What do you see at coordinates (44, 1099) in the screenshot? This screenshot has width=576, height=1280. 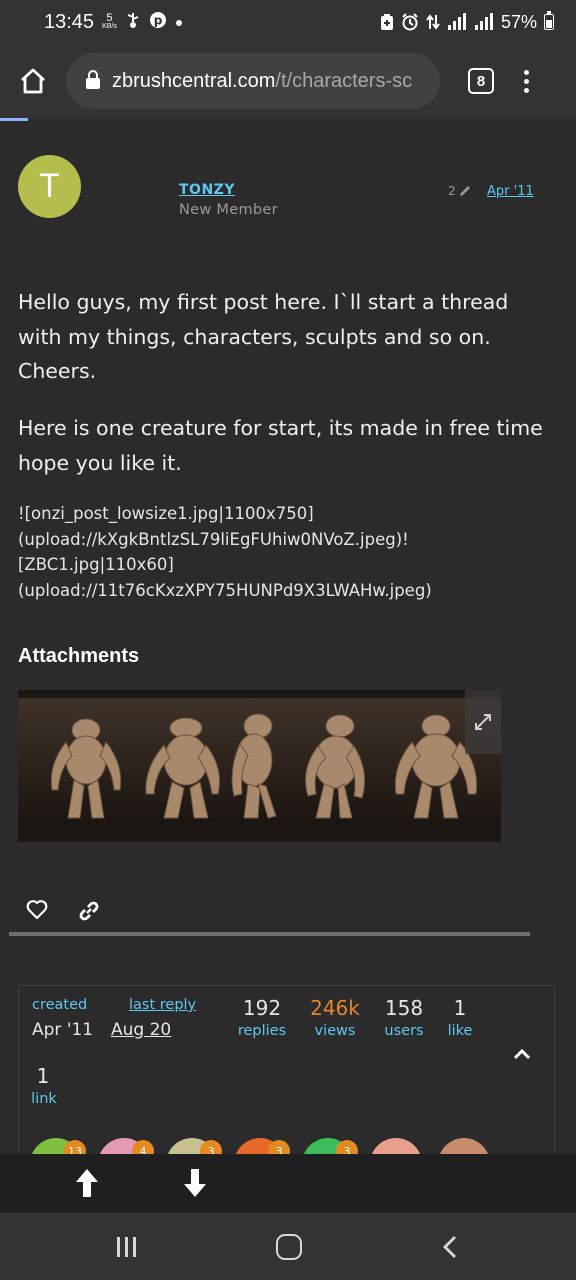 I see `links-label: link` at bounding box center [44, 1099].